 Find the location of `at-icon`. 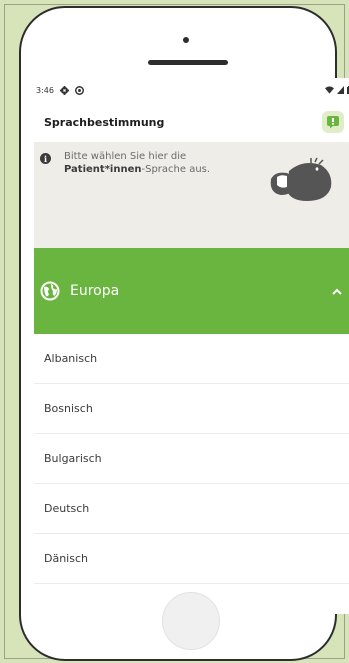

at-icon is located at coordinates (79, 90).